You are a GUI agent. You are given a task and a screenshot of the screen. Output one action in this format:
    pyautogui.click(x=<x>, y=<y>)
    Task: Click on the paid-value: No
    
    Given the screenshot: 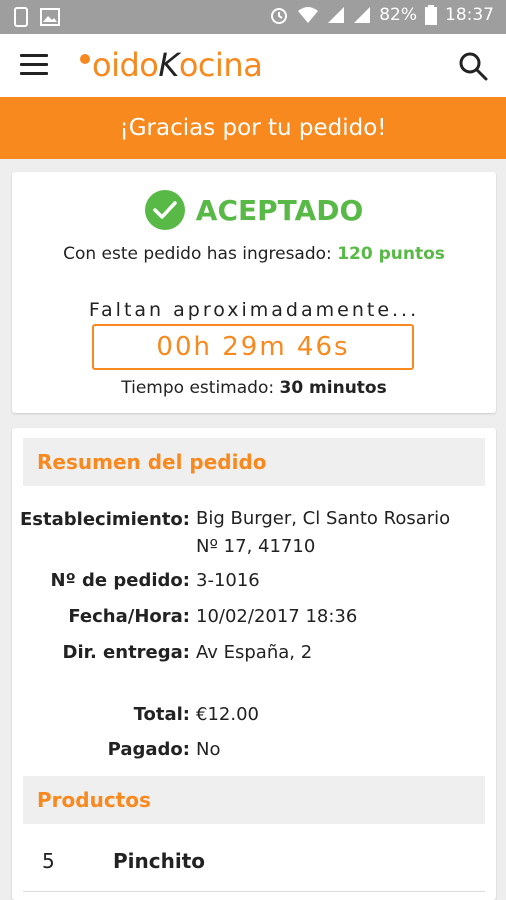 What is the action you would take?
    pyautogui.click(x=208, y=749)
    